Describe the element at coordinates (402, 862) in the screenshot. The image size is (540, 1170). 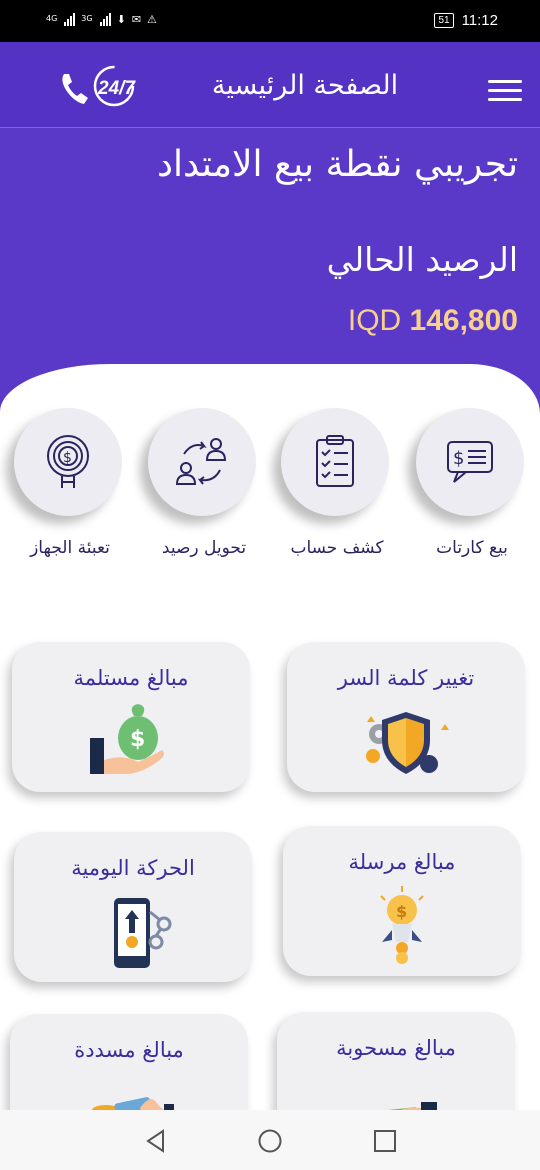
I see `card-sent-amounts-title: مبالغ مرسلة` at that location.